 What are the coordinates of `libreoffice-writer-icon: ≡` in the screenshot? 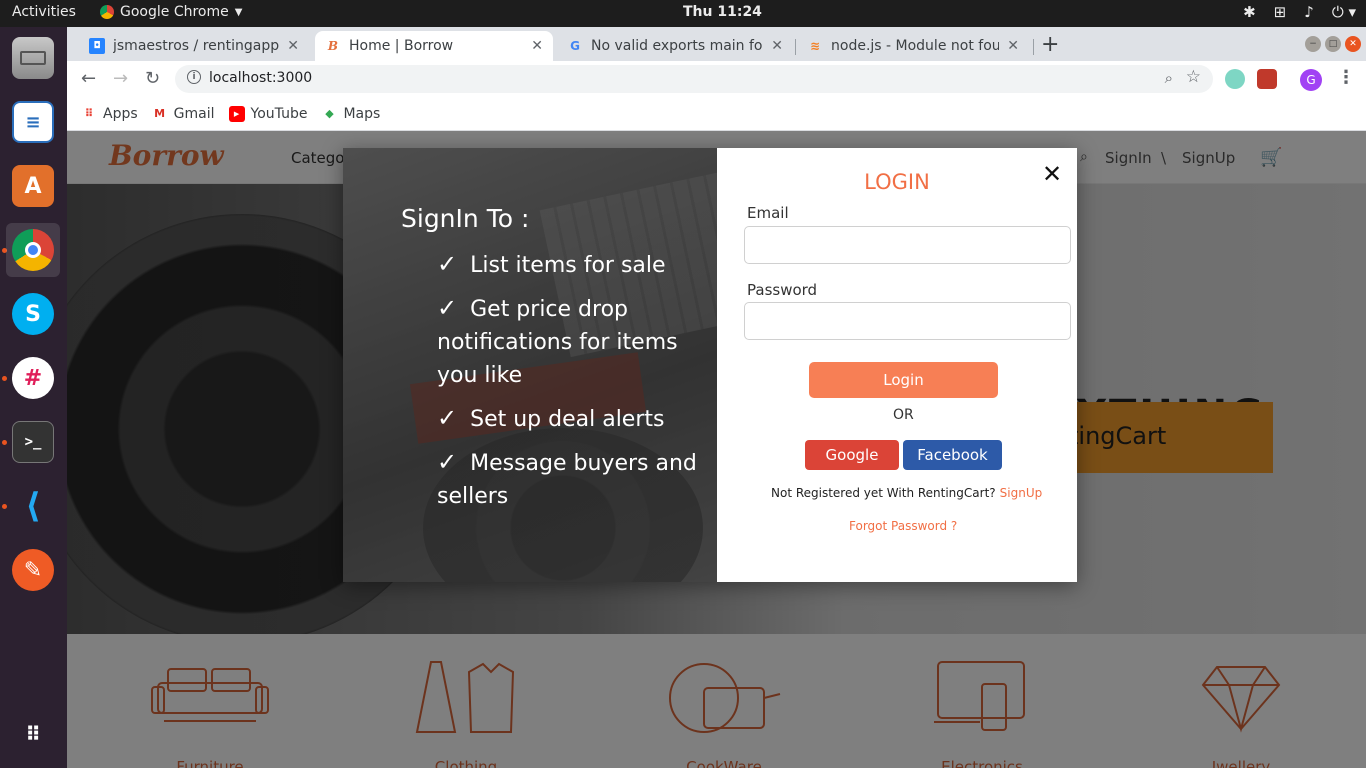 It's located at (33, 122).